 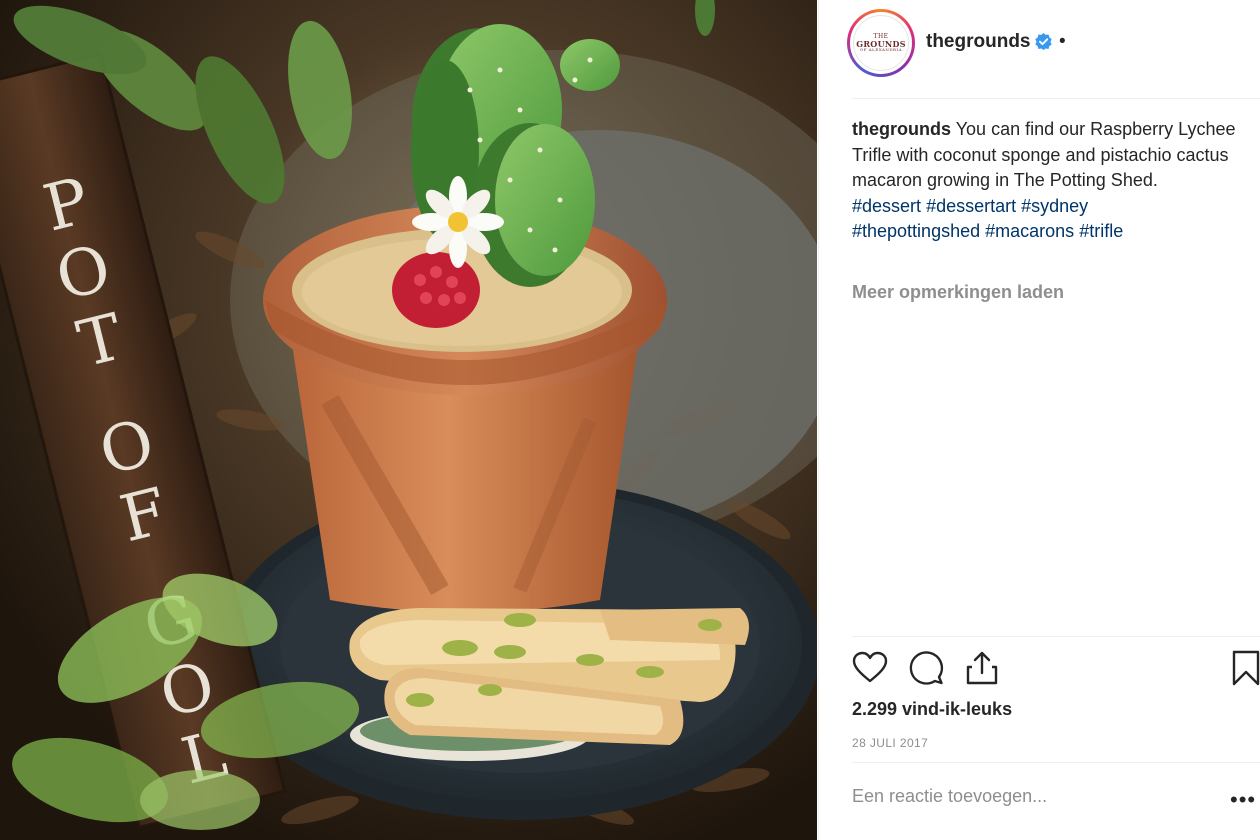 What do you see at coordinates (1056, 98) in the screenshot?
I see `header-divider` at bounding box center [1056, 98].